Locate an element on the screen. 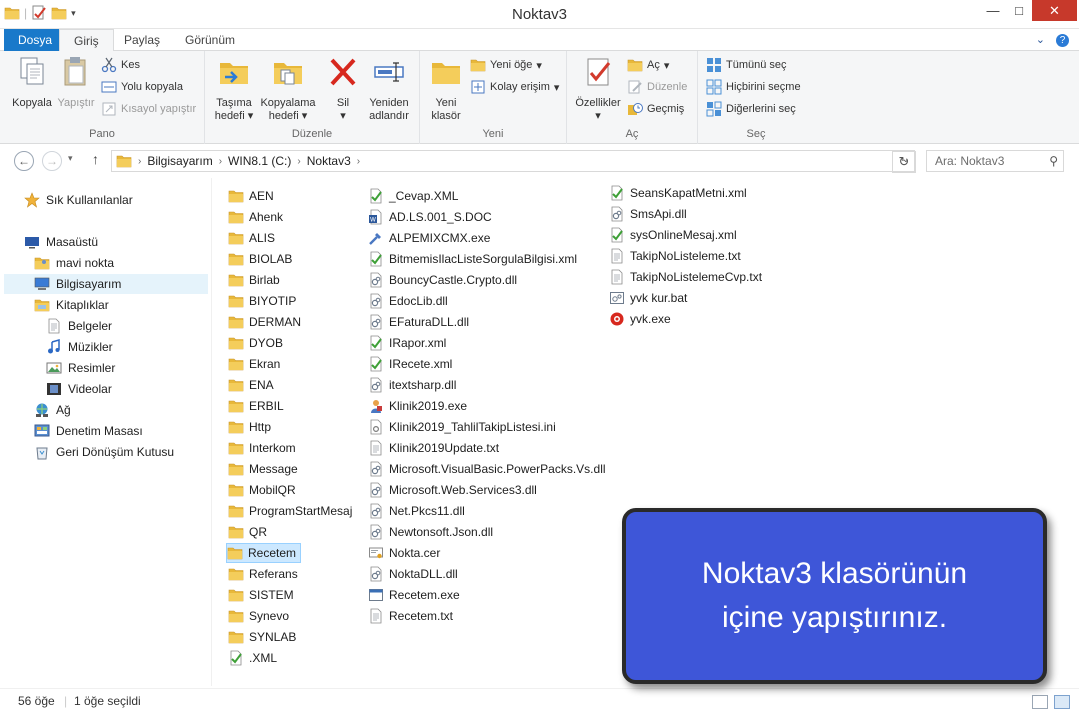 This screenshot has height=715, width=1079. folder-item: Referans is located at coordinates (263, 574).